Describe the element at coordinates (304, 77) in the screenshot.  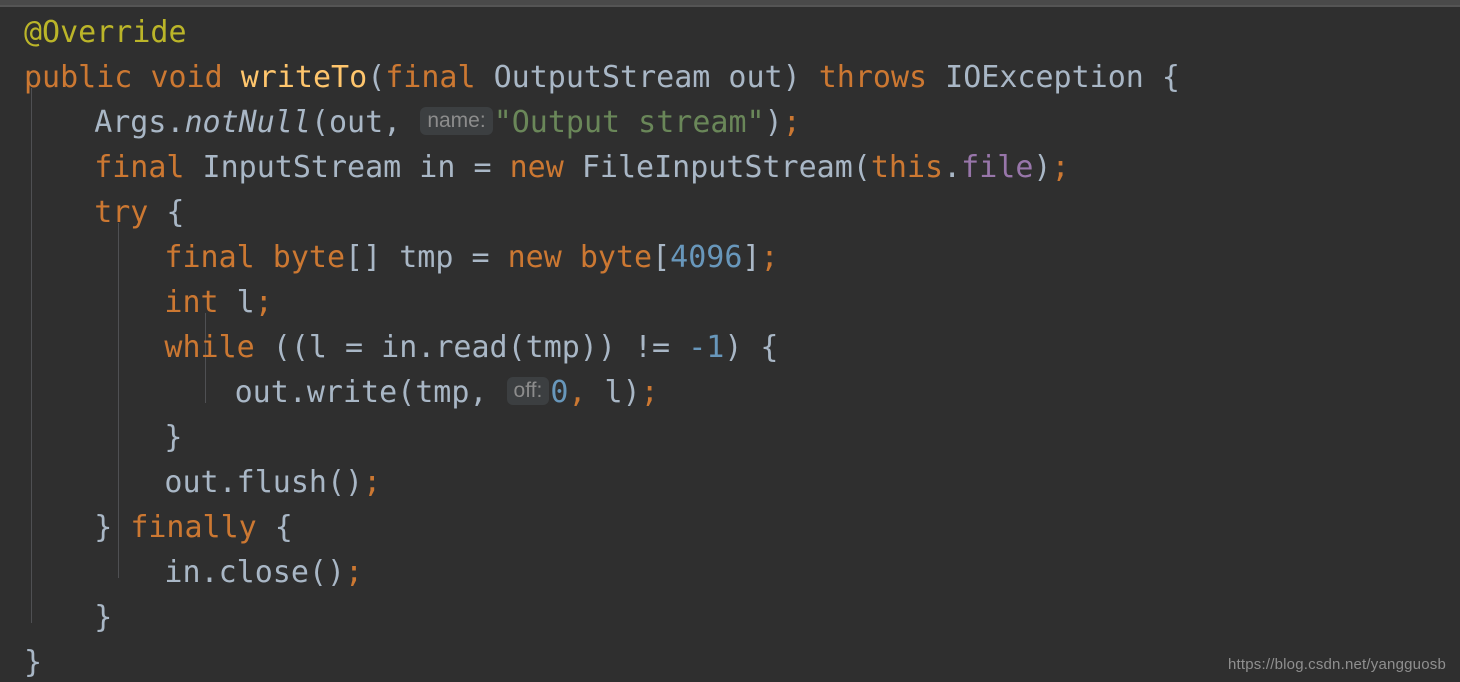
I see `code-token-method: writeTo` at that location.